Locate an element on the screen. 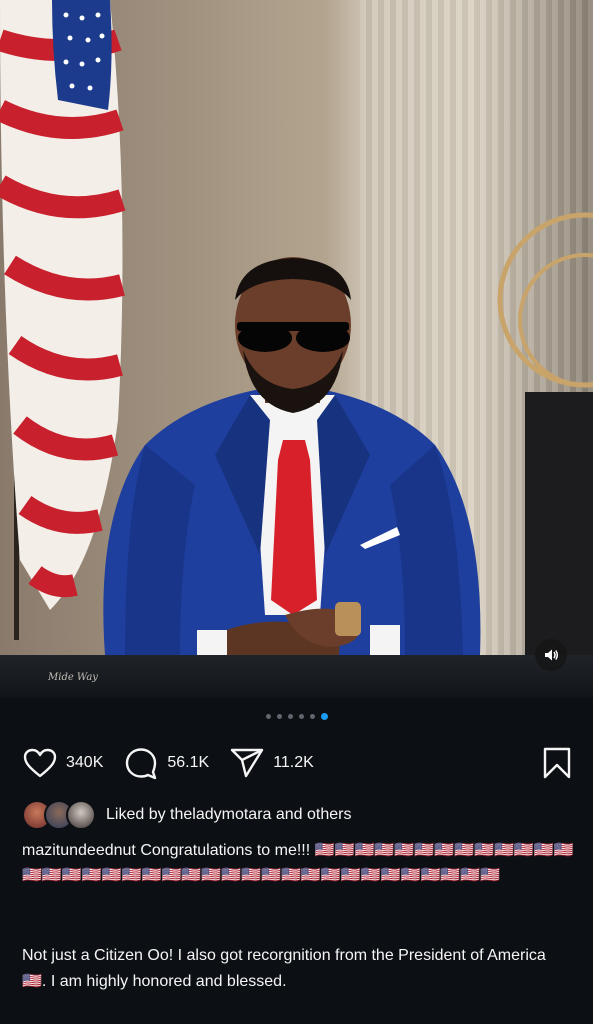 The width and height of the screenshot is (593, 1024). carousel-dot-active is located at coordinates (324, 716).